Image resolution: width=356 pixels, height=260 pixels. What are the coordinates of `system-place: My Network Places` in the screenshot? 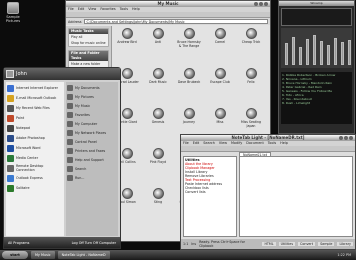 It's located at (92, 132).